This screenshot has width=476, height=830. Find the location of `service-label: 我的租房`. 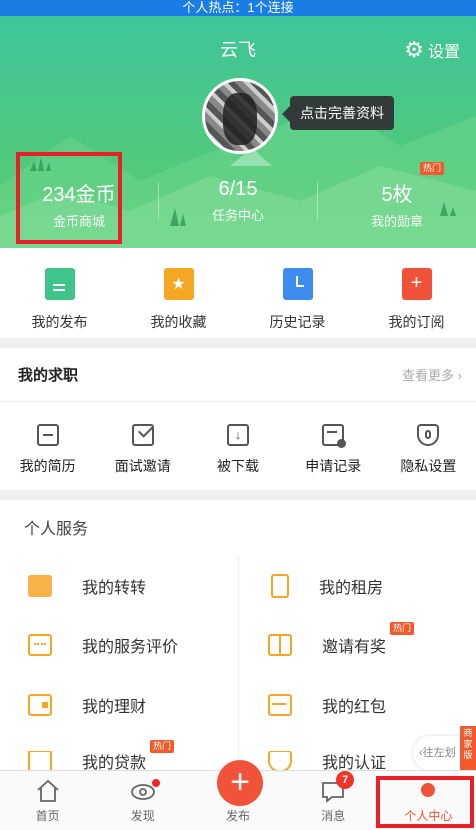

service-label: 我的租房 is located at coordinates (351, 588).